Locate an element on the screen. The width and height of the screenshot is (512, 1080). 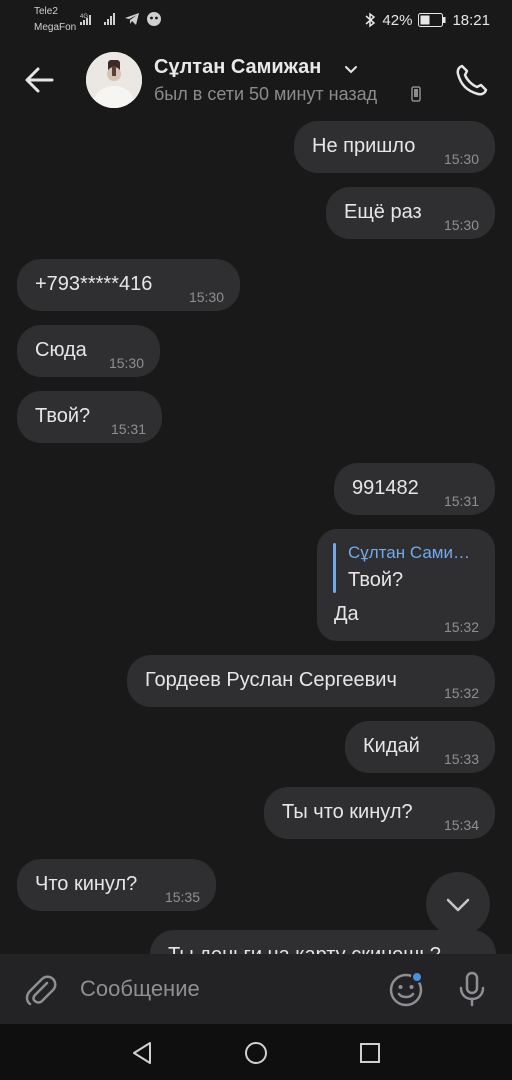
message-time: 15:35 is located at coordinates (182, 897).